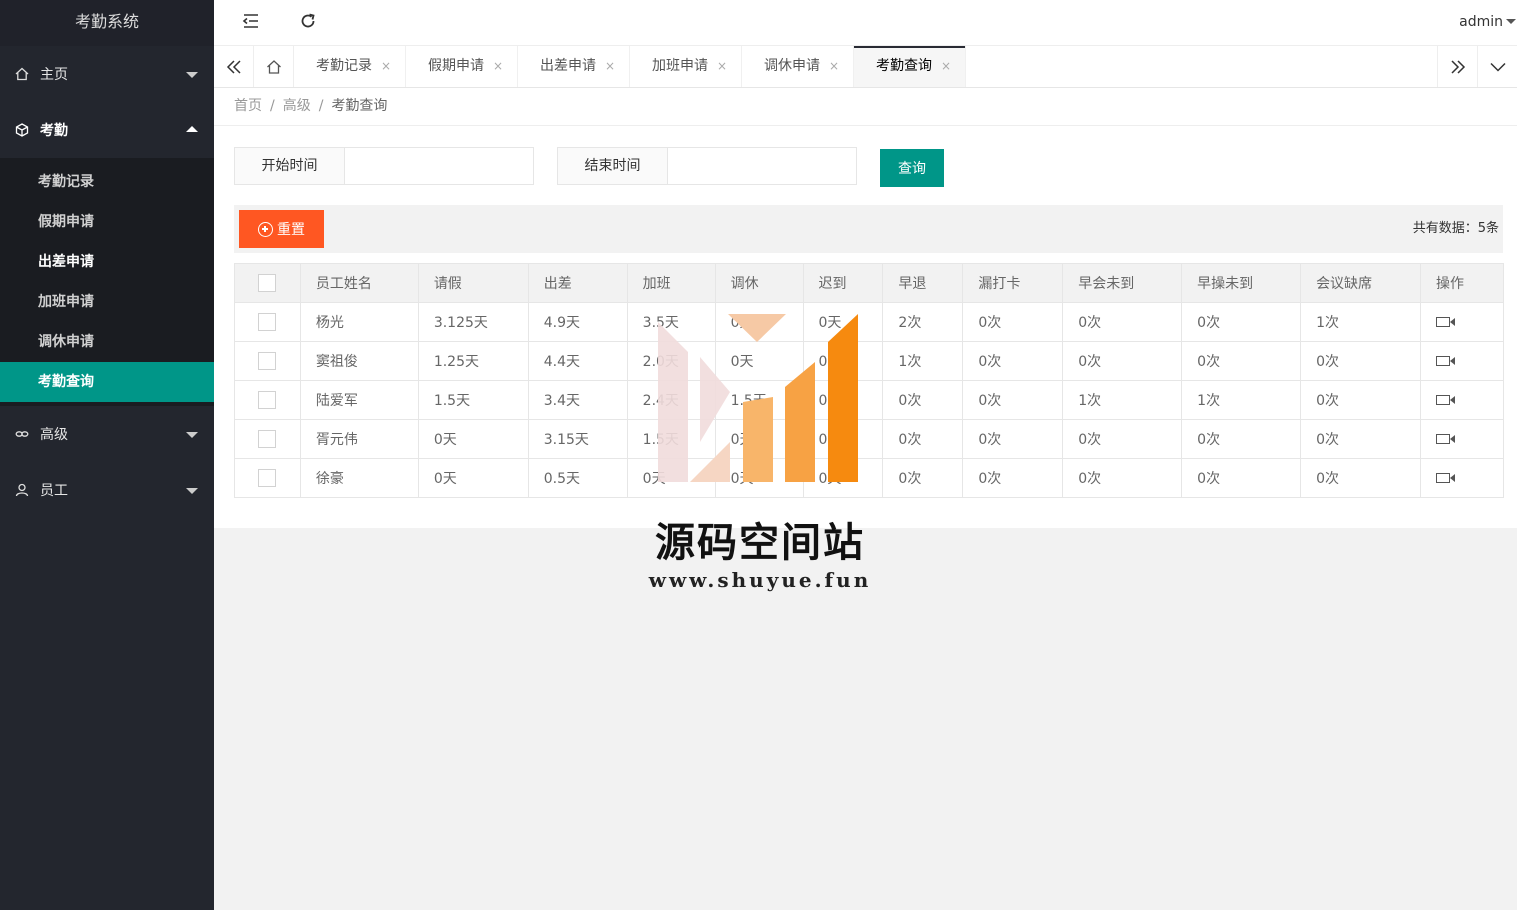 The height and width of the screenshot is (910, 1517). What do you see at coordinates (1013, 283) in the screenshot?
I see `column-header: 漏打卡` at bounding box center [1013, 283].